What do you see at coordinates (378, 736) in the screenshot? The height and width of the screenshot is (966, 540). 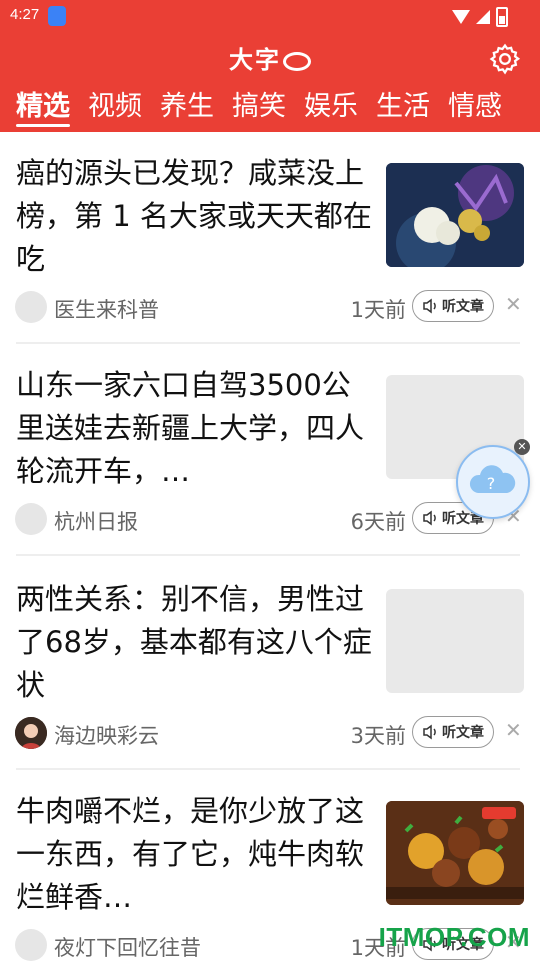 I see `publish-time: 3天前` at bounding box center [378, 736].